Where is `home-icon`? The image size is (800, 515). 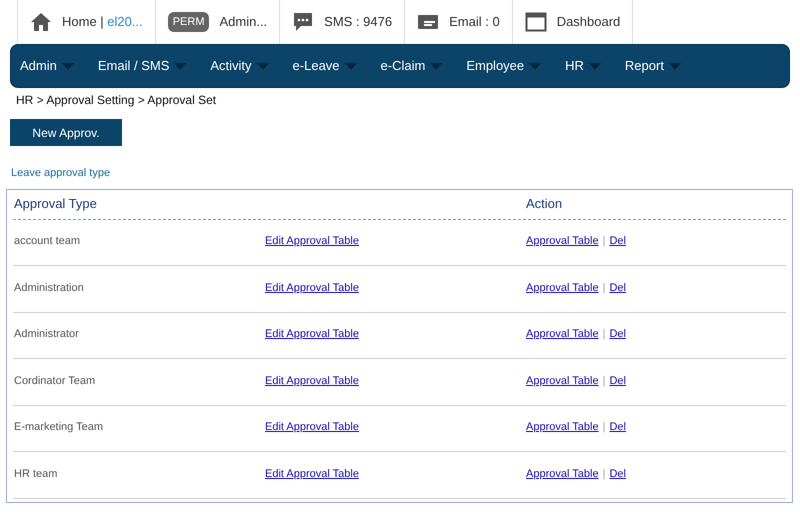 home-icon is located at coordinates (41, 22).